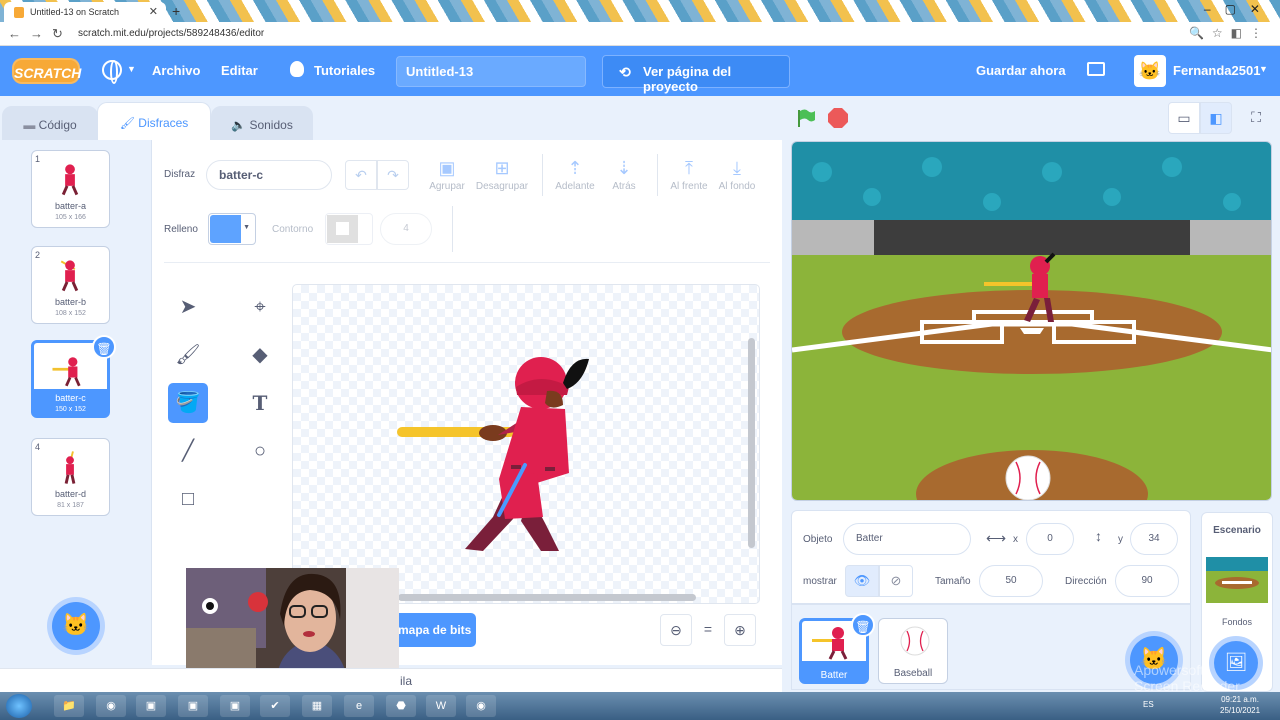  Describe the element at coordinates (1096, 69) in the screenshot. I see `my-stuff-folder-icon` at that location.